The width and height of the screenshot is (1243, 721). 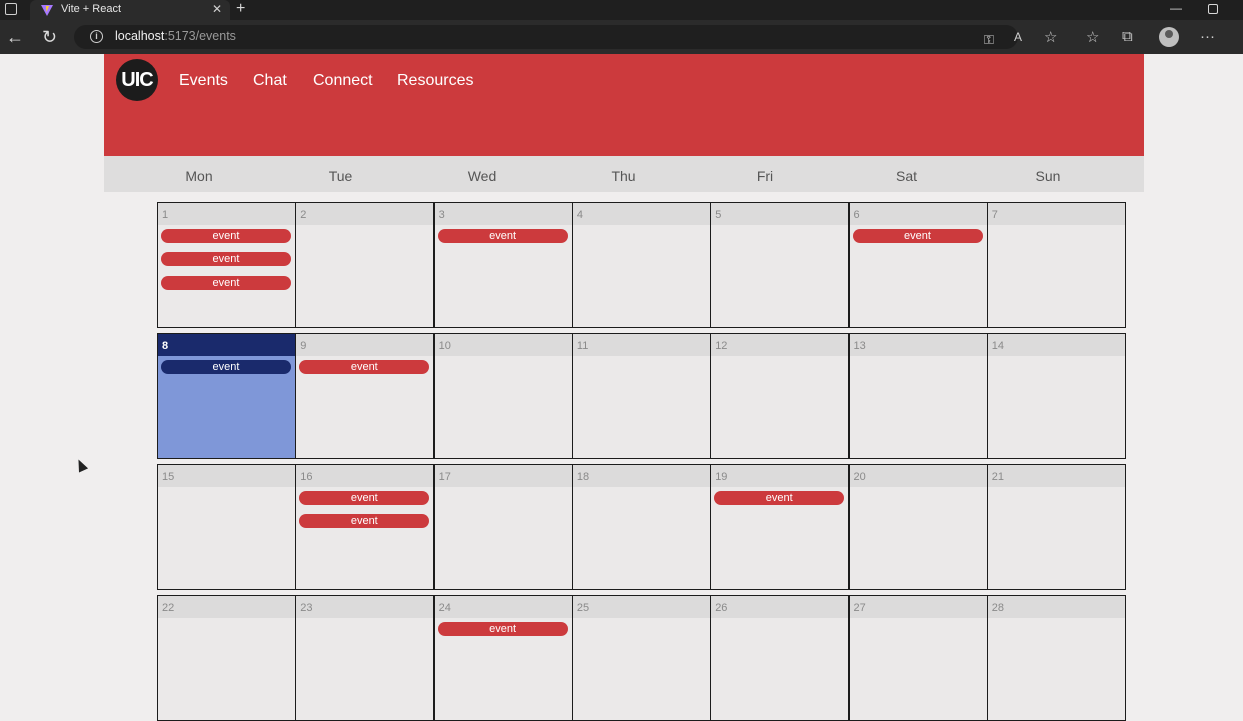 I want to click on vite-logo-icon, so click(x=47, y=10).